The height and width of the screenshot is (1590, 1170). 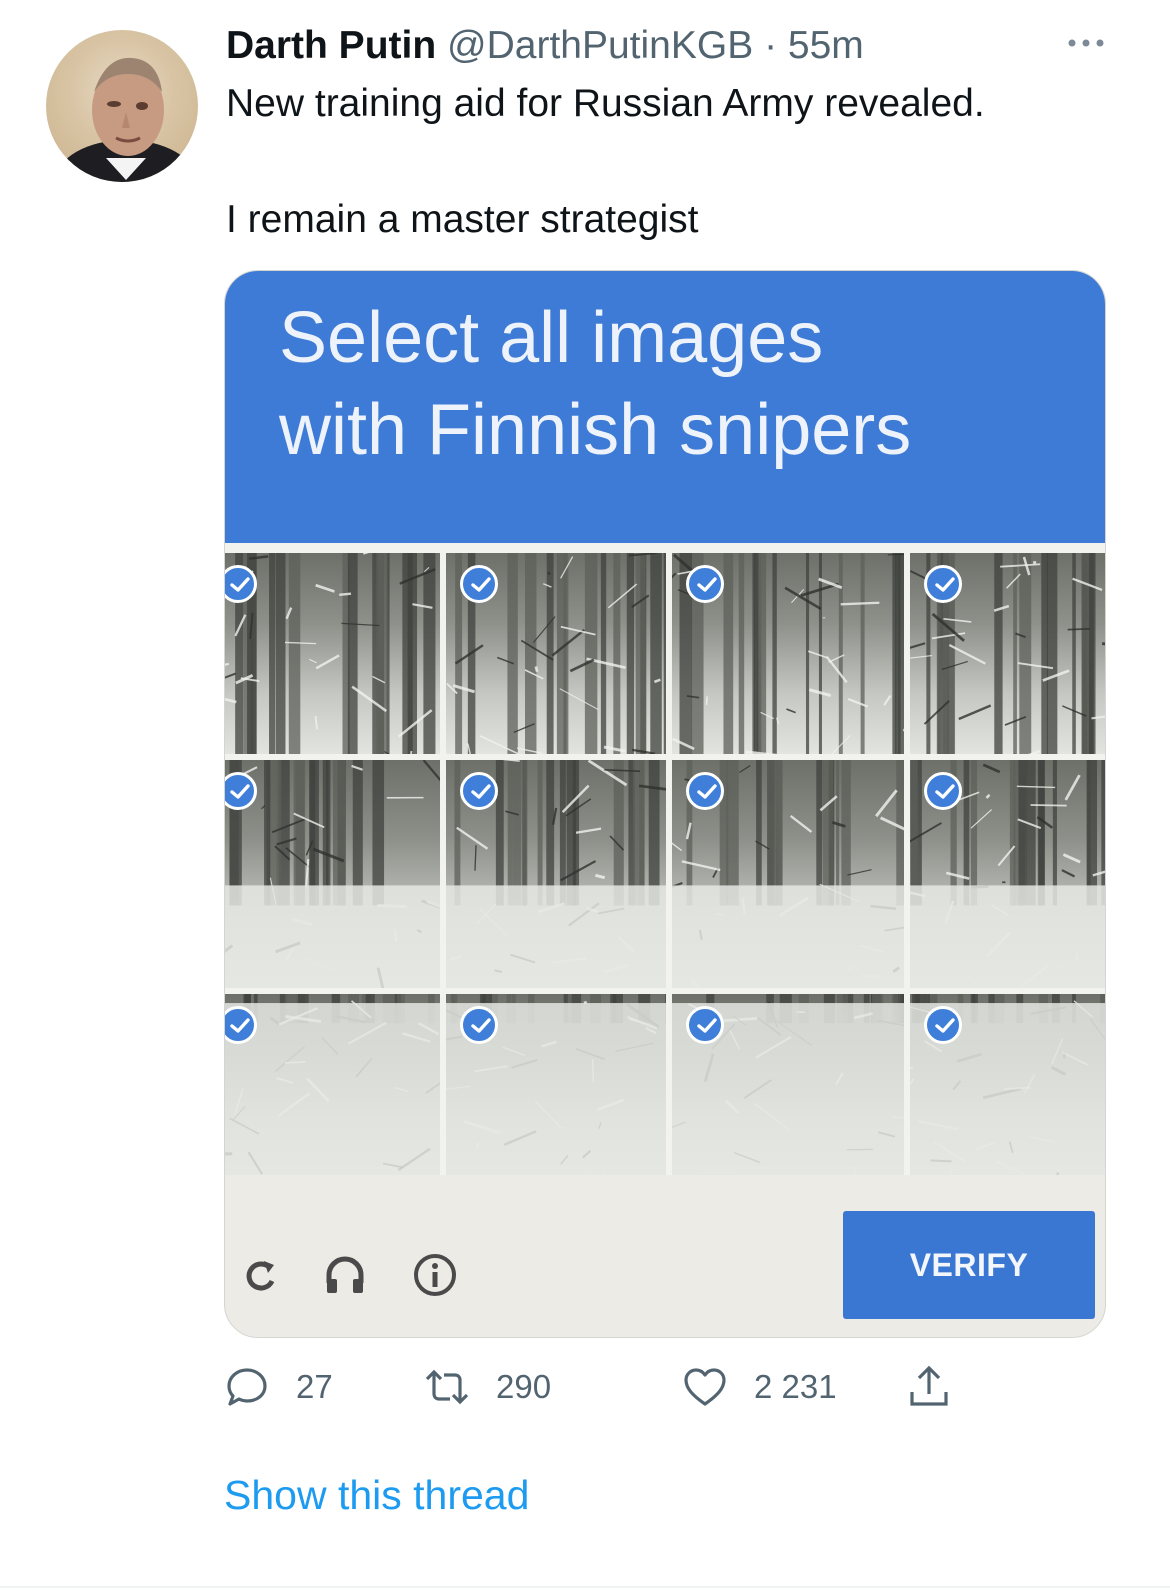 What do you see at coordinates (969, 1265) in the screenshot?
I see `verify-button: VERIFY` at bounding box center [969, 1265].